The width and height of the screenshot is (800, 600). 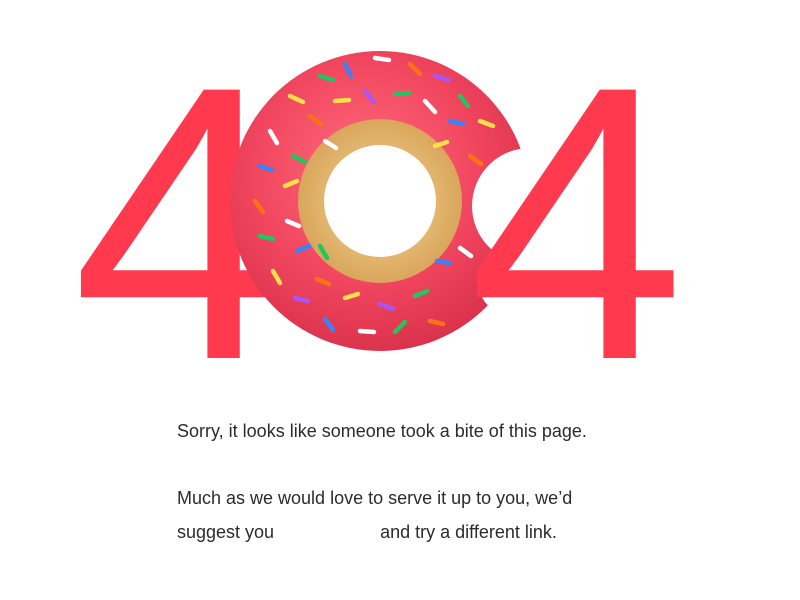 I want to click on message-line-3: suggest you and try a different link., so click(x=457, y=532).